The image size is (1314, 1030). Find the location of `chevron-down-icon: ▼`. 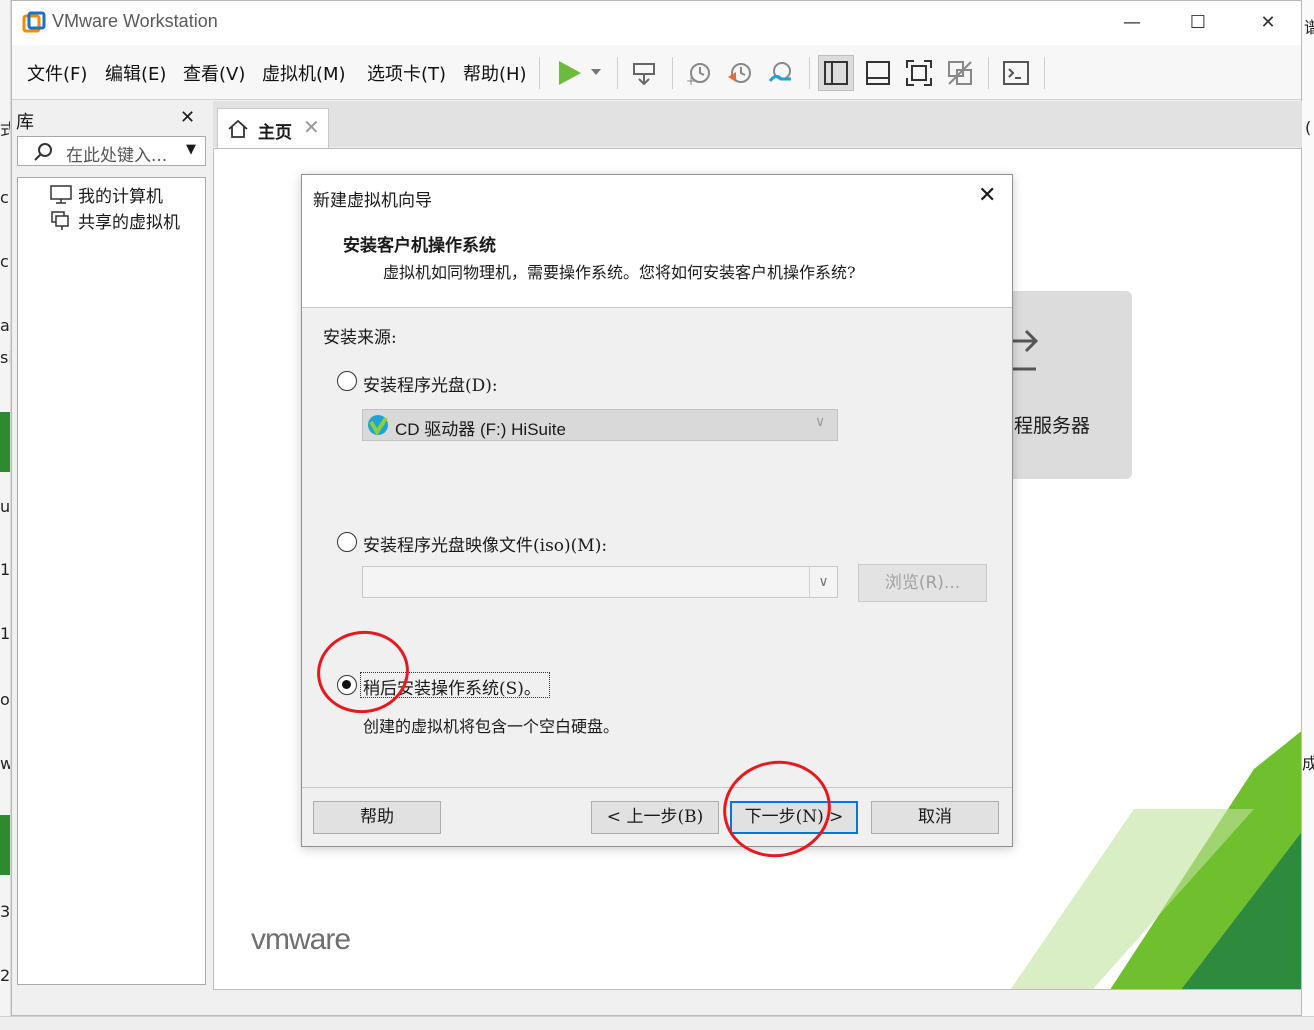

chevron-down-icon: ▼ is located at coordinates (191, 149).